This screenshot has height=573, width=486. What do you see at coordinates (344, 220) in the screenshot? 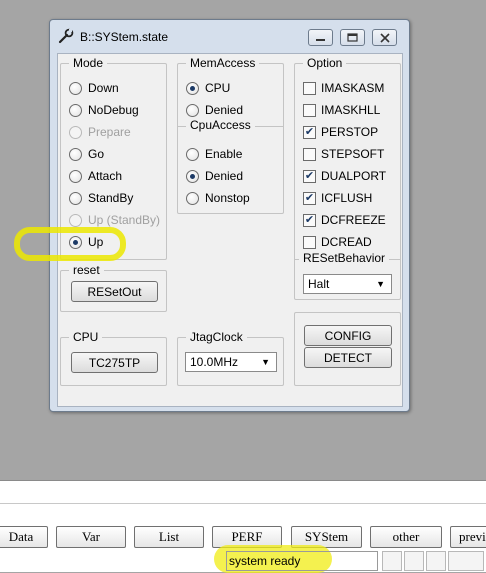
I see `option-dcfreeze-checkbox: ✔ DCFREEZE` at bounding box center [344, 220].